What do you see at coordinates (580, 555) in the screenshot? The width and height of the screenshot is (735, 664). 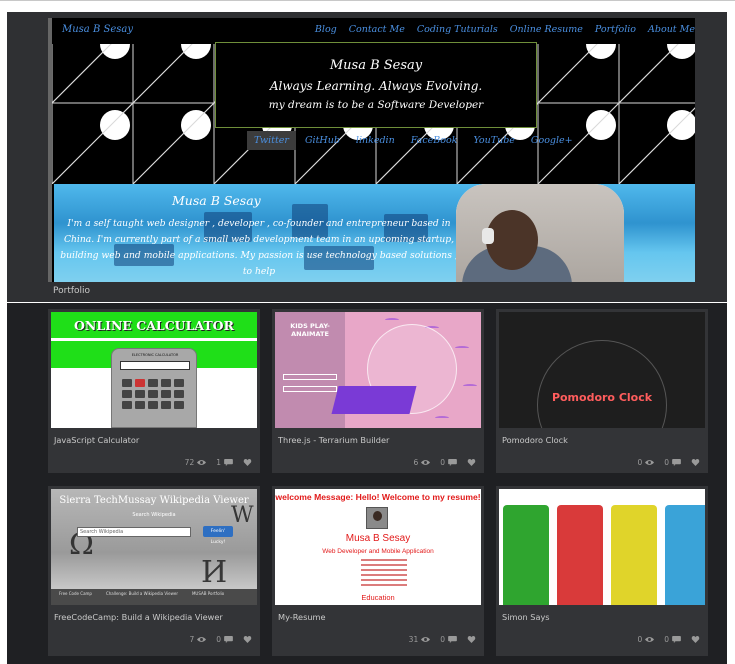 I see `simon-red-bar` at bounding box center [580, 555].